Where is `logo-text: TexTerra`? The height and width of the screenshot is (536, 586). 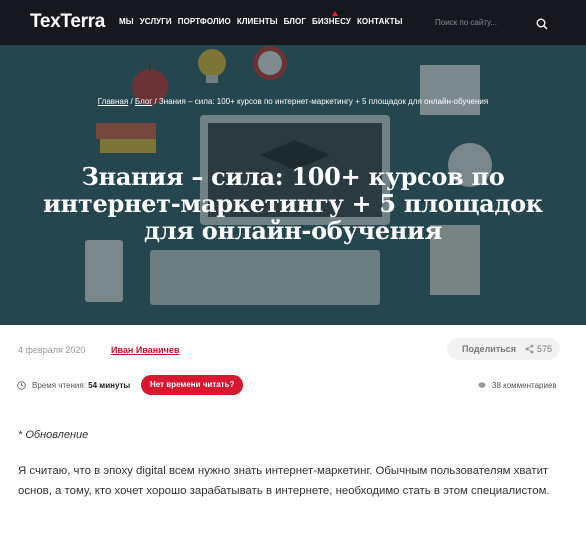 logo-text: TexTerra is located at coordinates (68, 21).